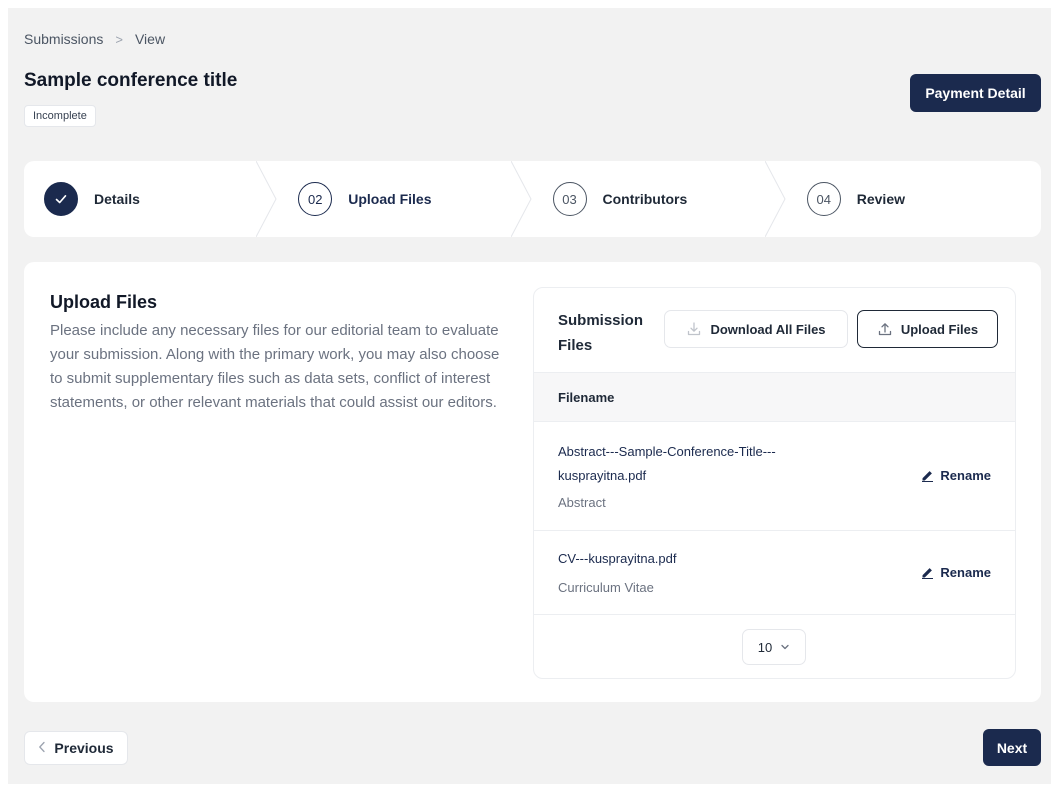  I want to click on upload-files-button: Upload Files, so click(927, 329).